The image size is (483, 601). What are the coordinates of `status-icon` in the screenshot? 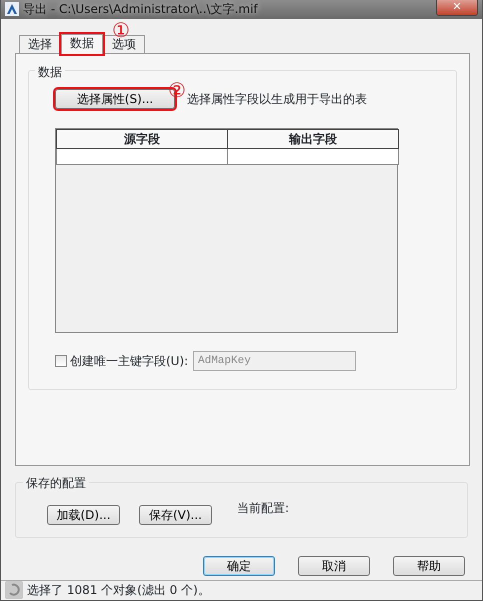 It's located at (14, 590).